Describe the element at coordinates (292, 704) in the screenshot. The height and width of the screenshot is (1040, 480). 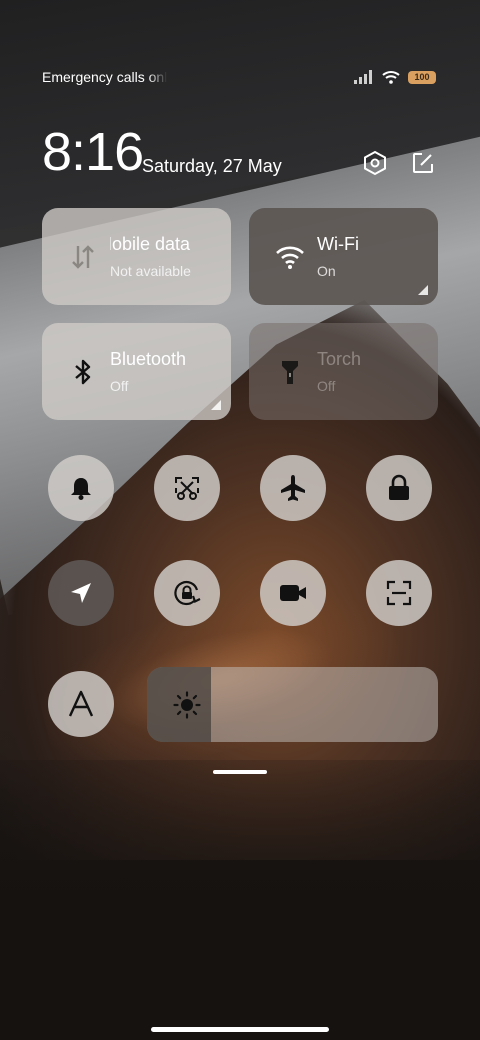
I see `brightness-slider` at that location.